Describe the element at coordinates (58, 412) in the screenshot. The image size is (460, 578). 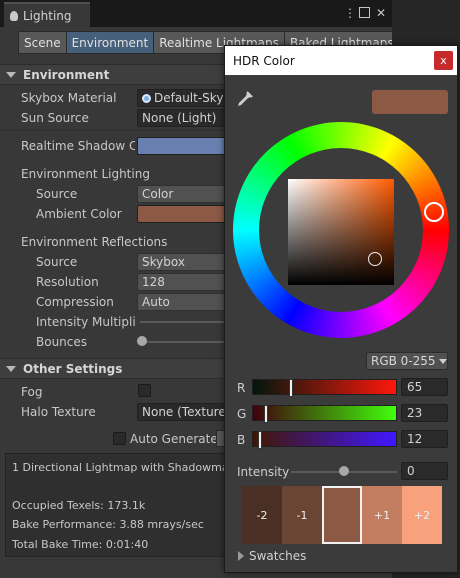
I see `halo-texture-label: Halo Texture` at that location.